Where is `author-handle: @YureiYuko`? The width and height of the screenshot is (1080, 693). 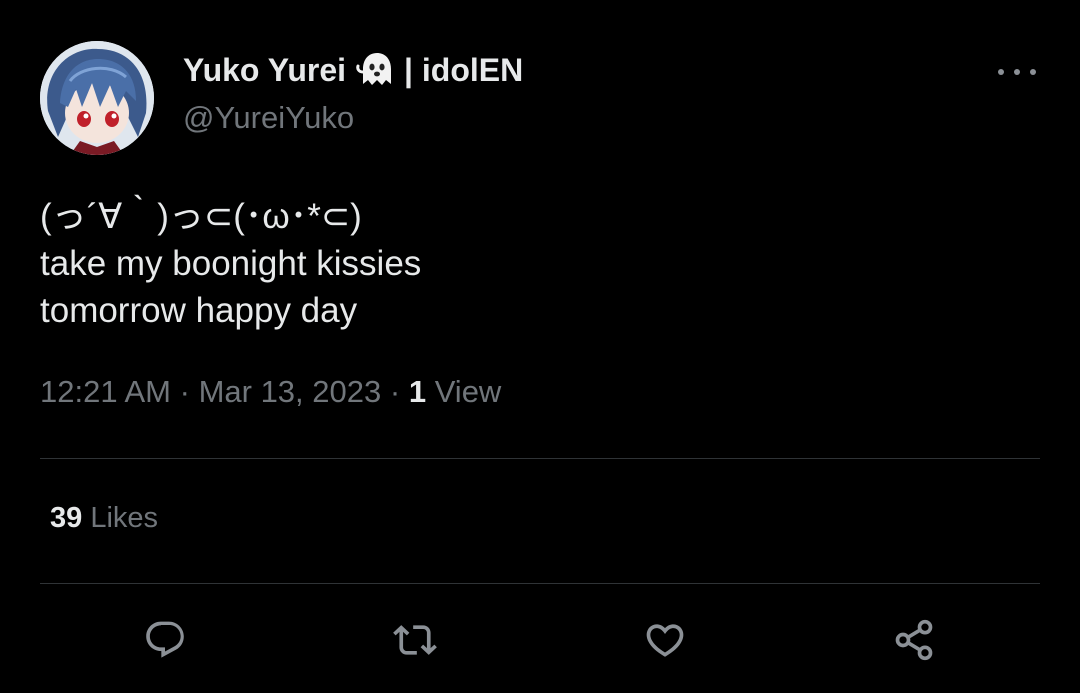 author-handle: @YureiYuko is located at coordinates (268, 118).